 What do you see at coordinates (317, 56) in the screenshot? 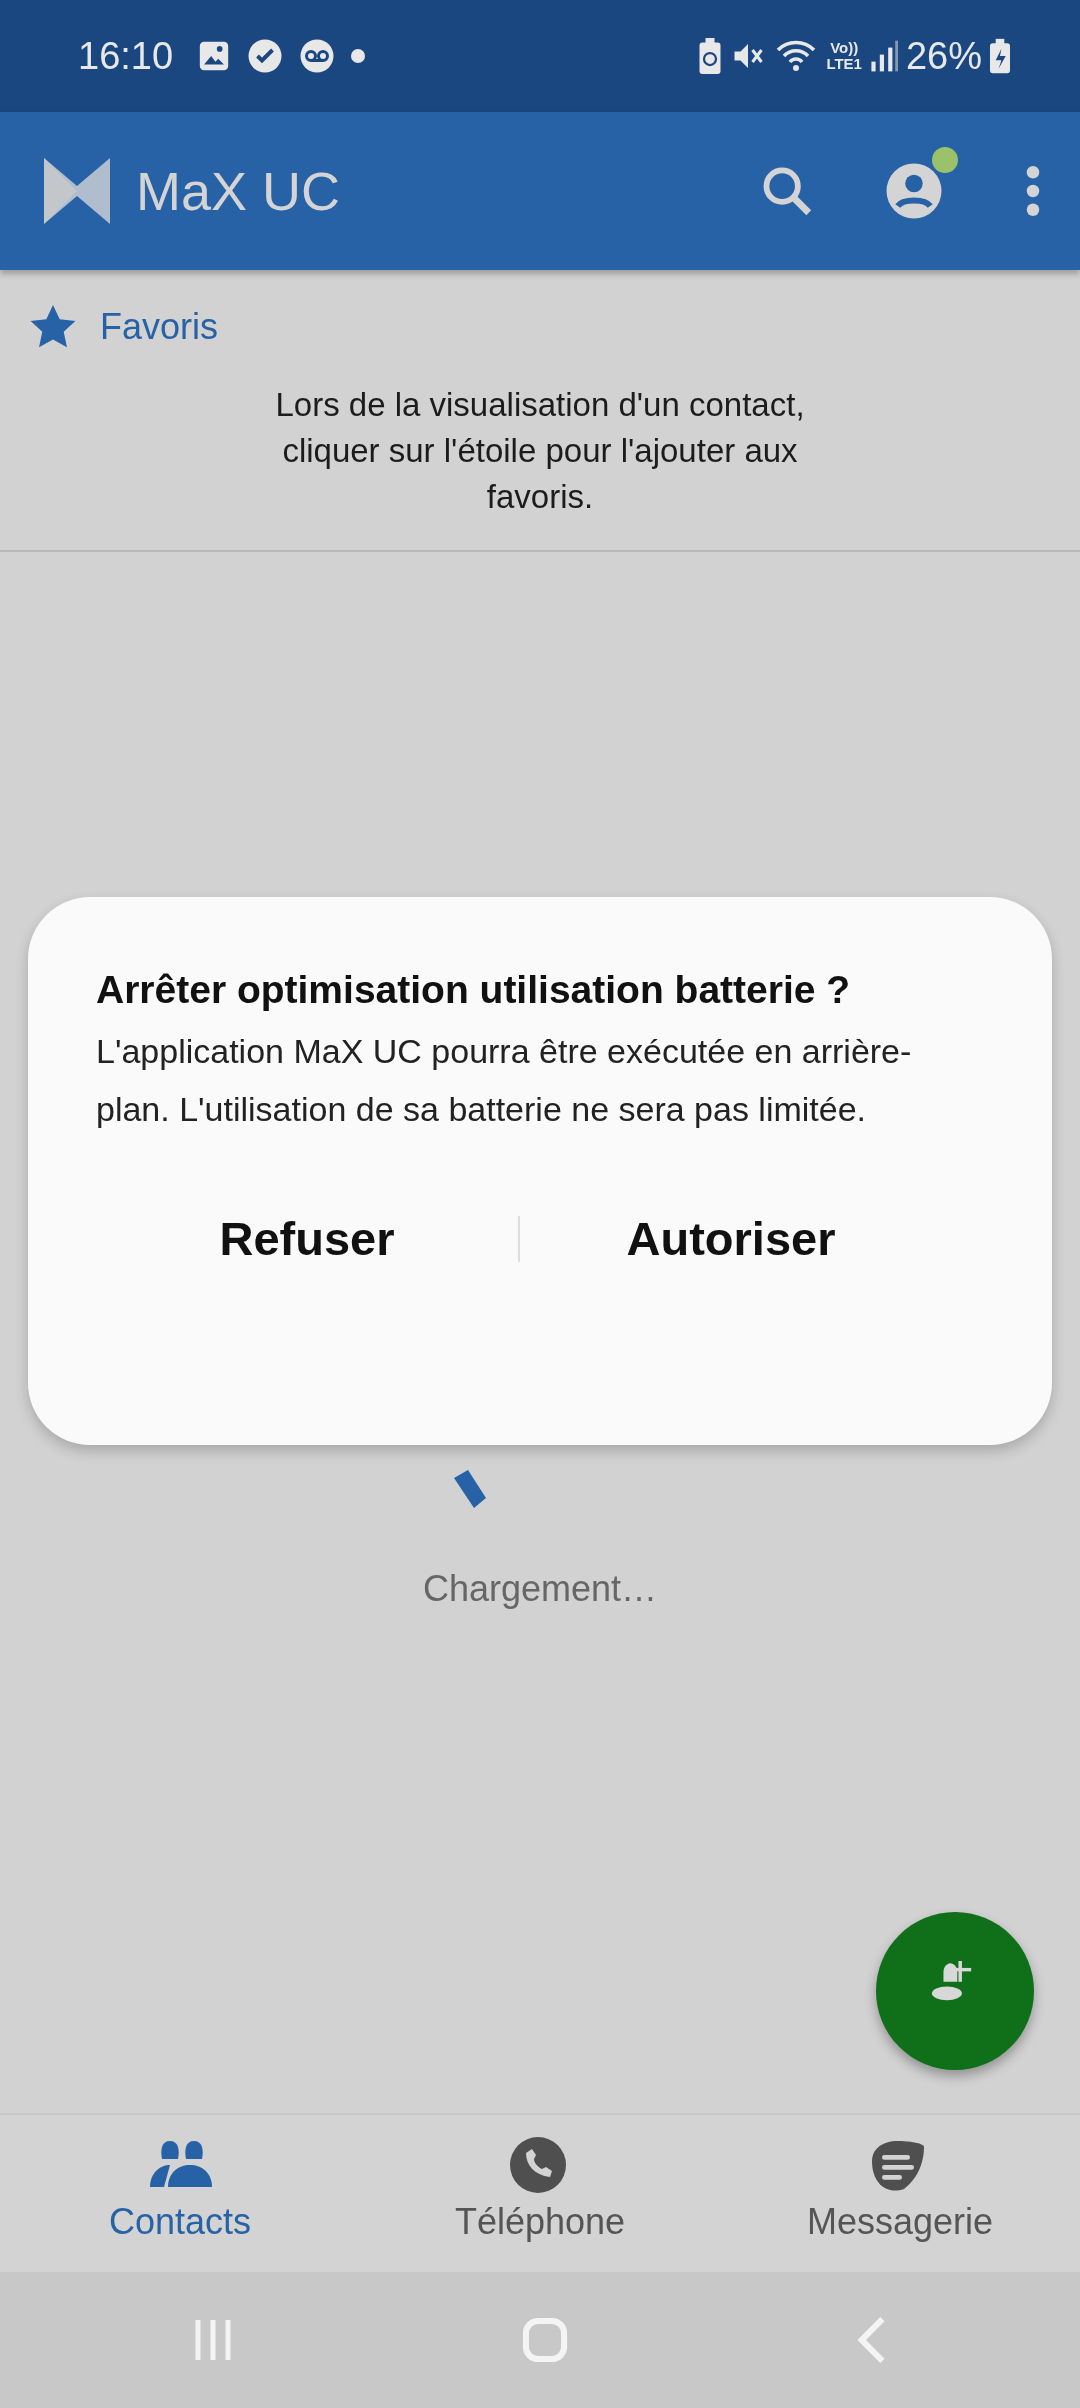
I see `voicemail-icon` at bounding box center [317, 56].